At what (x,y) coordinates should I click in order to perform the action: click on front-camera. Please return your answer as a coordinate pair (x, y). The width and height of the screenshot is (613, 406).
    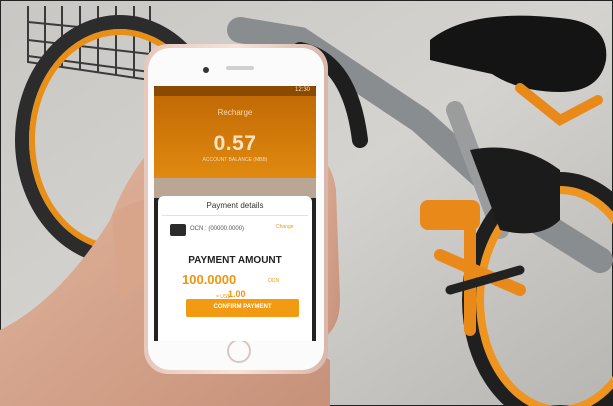
    Looking at the image, I should click on (206, 70).